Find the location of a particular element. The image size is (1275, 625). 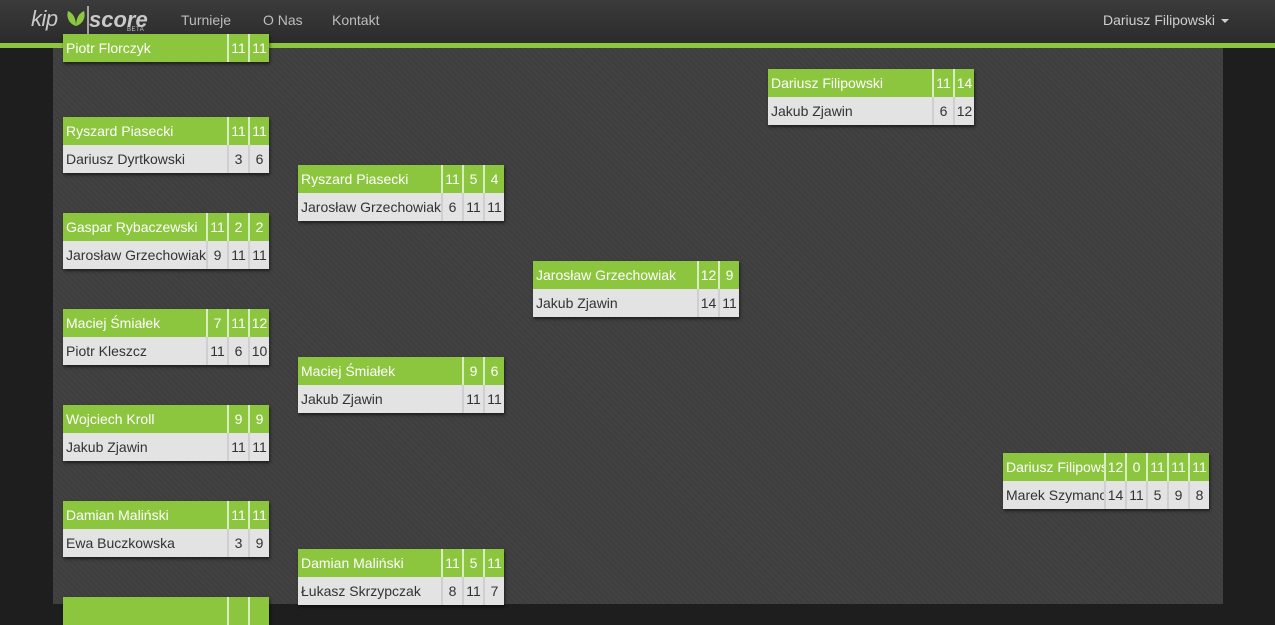

loser-row: Jarosław Grzechowiak 9 11 11 is located at coordinates (166, 255).